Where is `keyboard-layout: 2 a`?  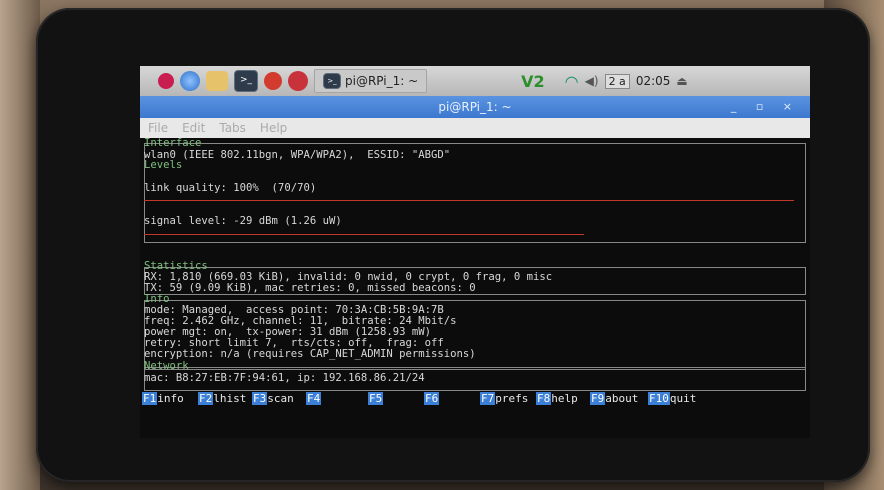 keyboard-layout: 2 a is located at coordinates (617, 81).